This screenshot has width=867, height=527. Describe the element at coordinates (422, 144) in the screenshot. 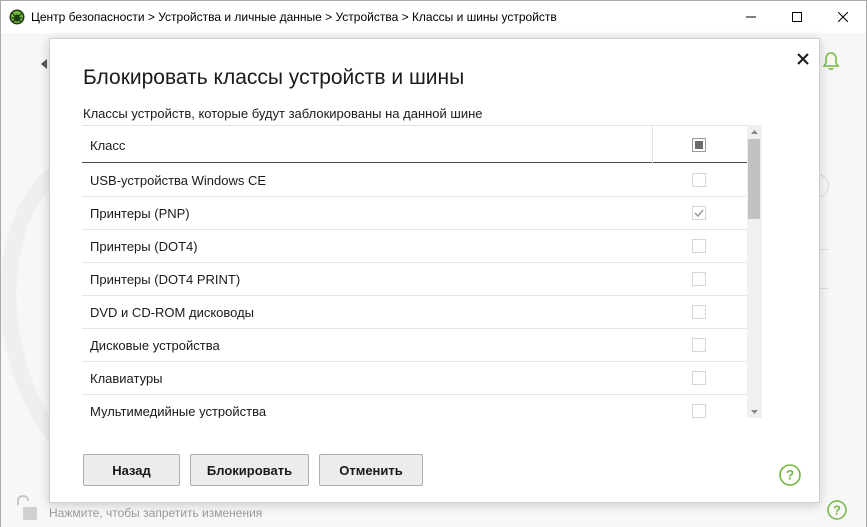

I see `table-header: Класс` at that location.